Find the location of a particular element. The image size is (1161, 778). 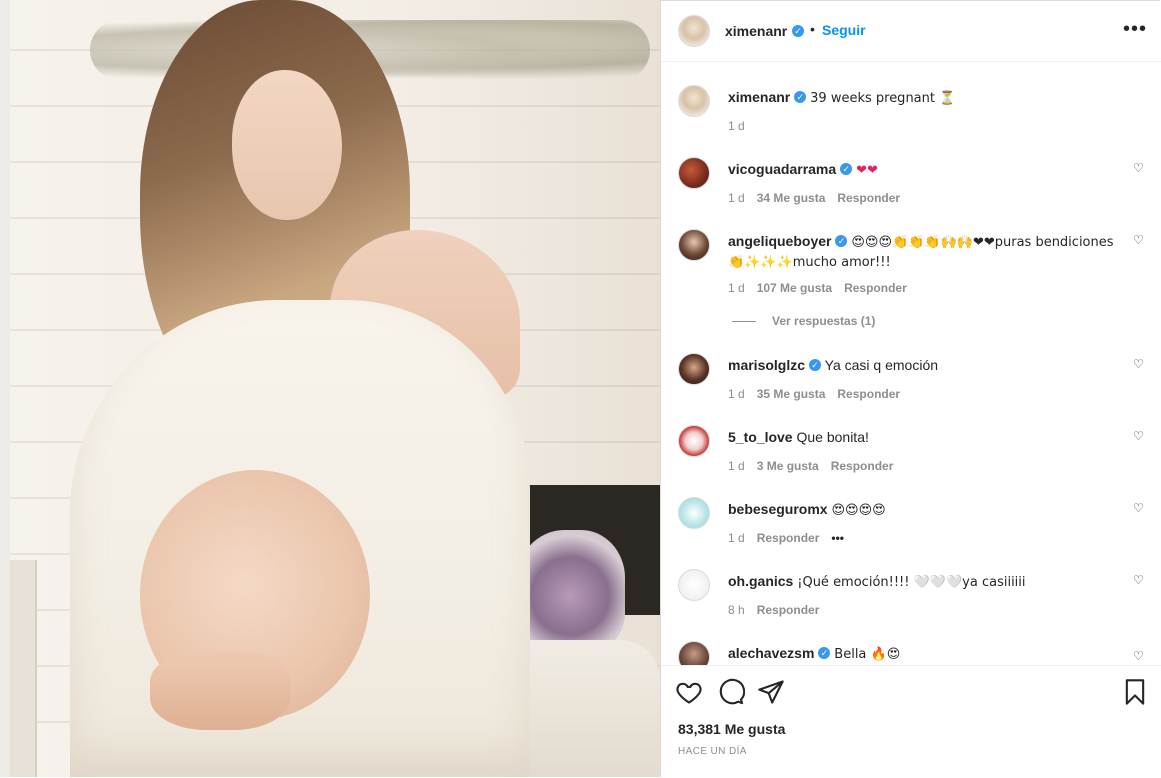

comment-text: vicoguadarrama ✓ ❤❤ is located at coordinates (928, 170).